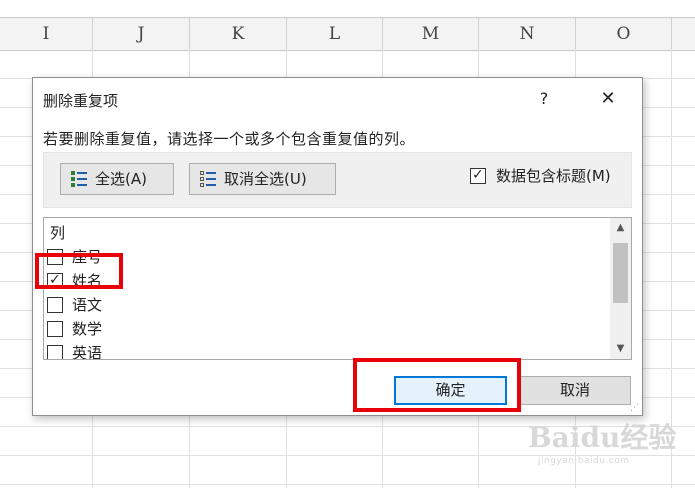  I want to click on scroll-thumb, so click(620, 273).